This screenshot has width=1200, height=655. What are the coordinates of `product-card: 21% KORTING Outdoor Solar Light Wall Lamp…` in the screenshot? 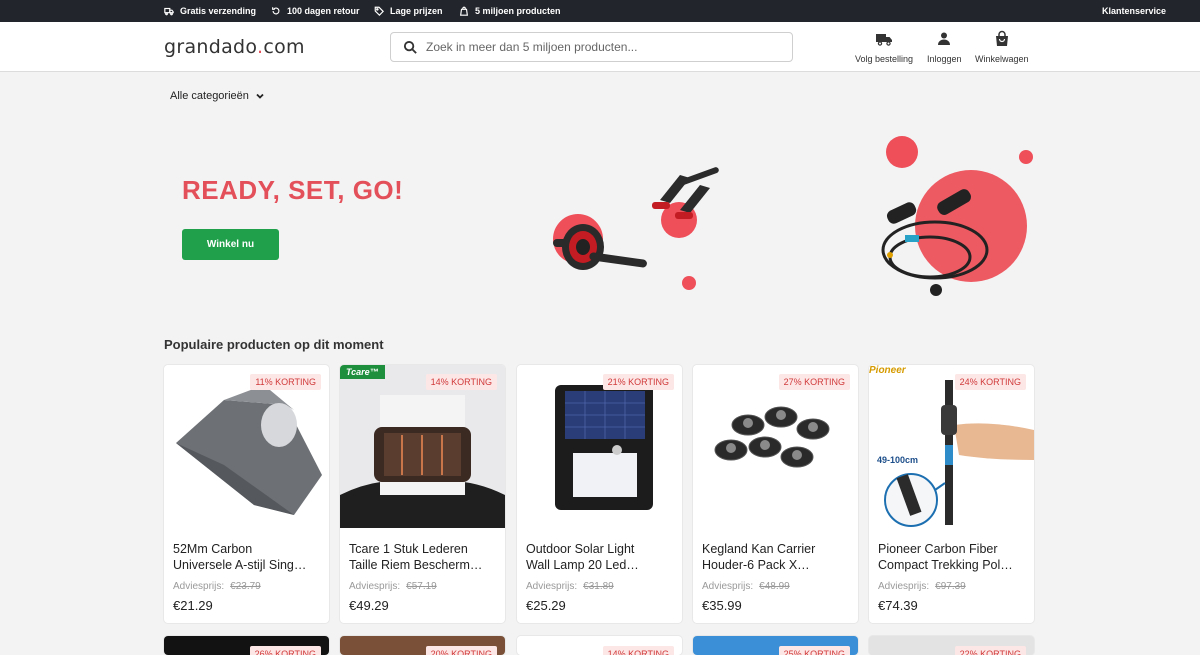 It's located at (599, 494).